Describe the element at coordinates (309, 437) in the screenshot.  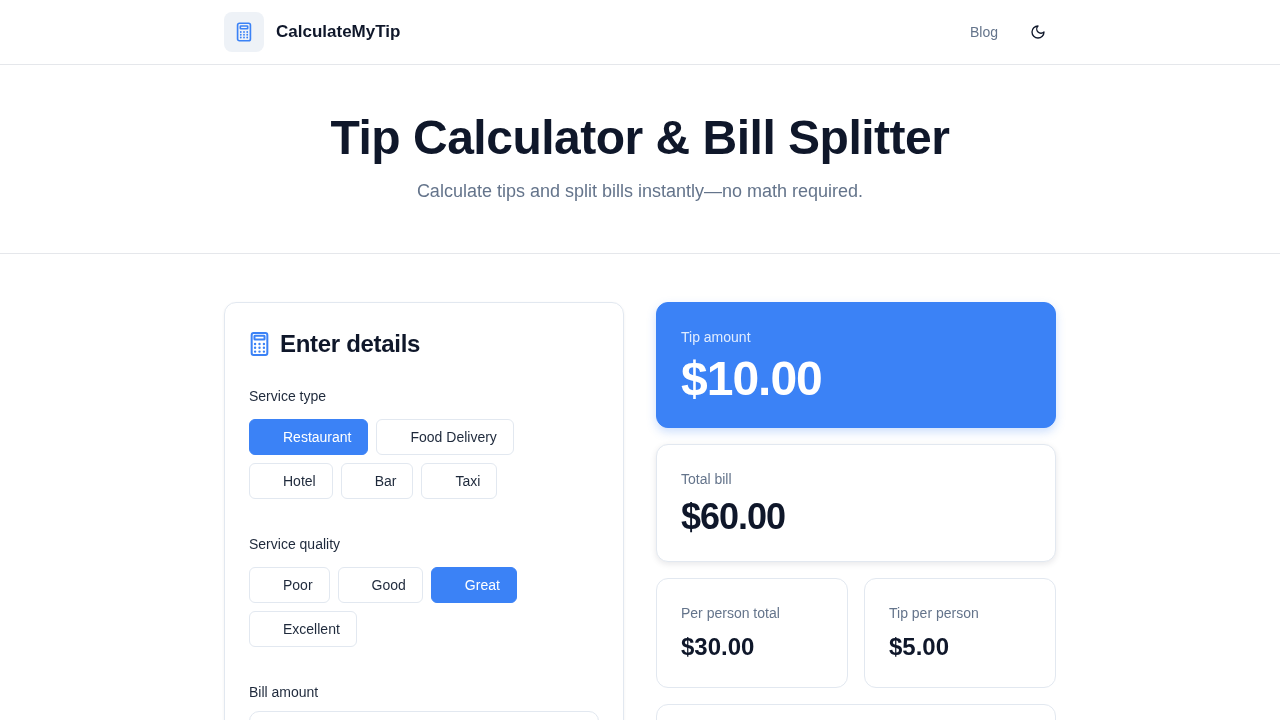
I see `option-button: Restaurant` at that location.